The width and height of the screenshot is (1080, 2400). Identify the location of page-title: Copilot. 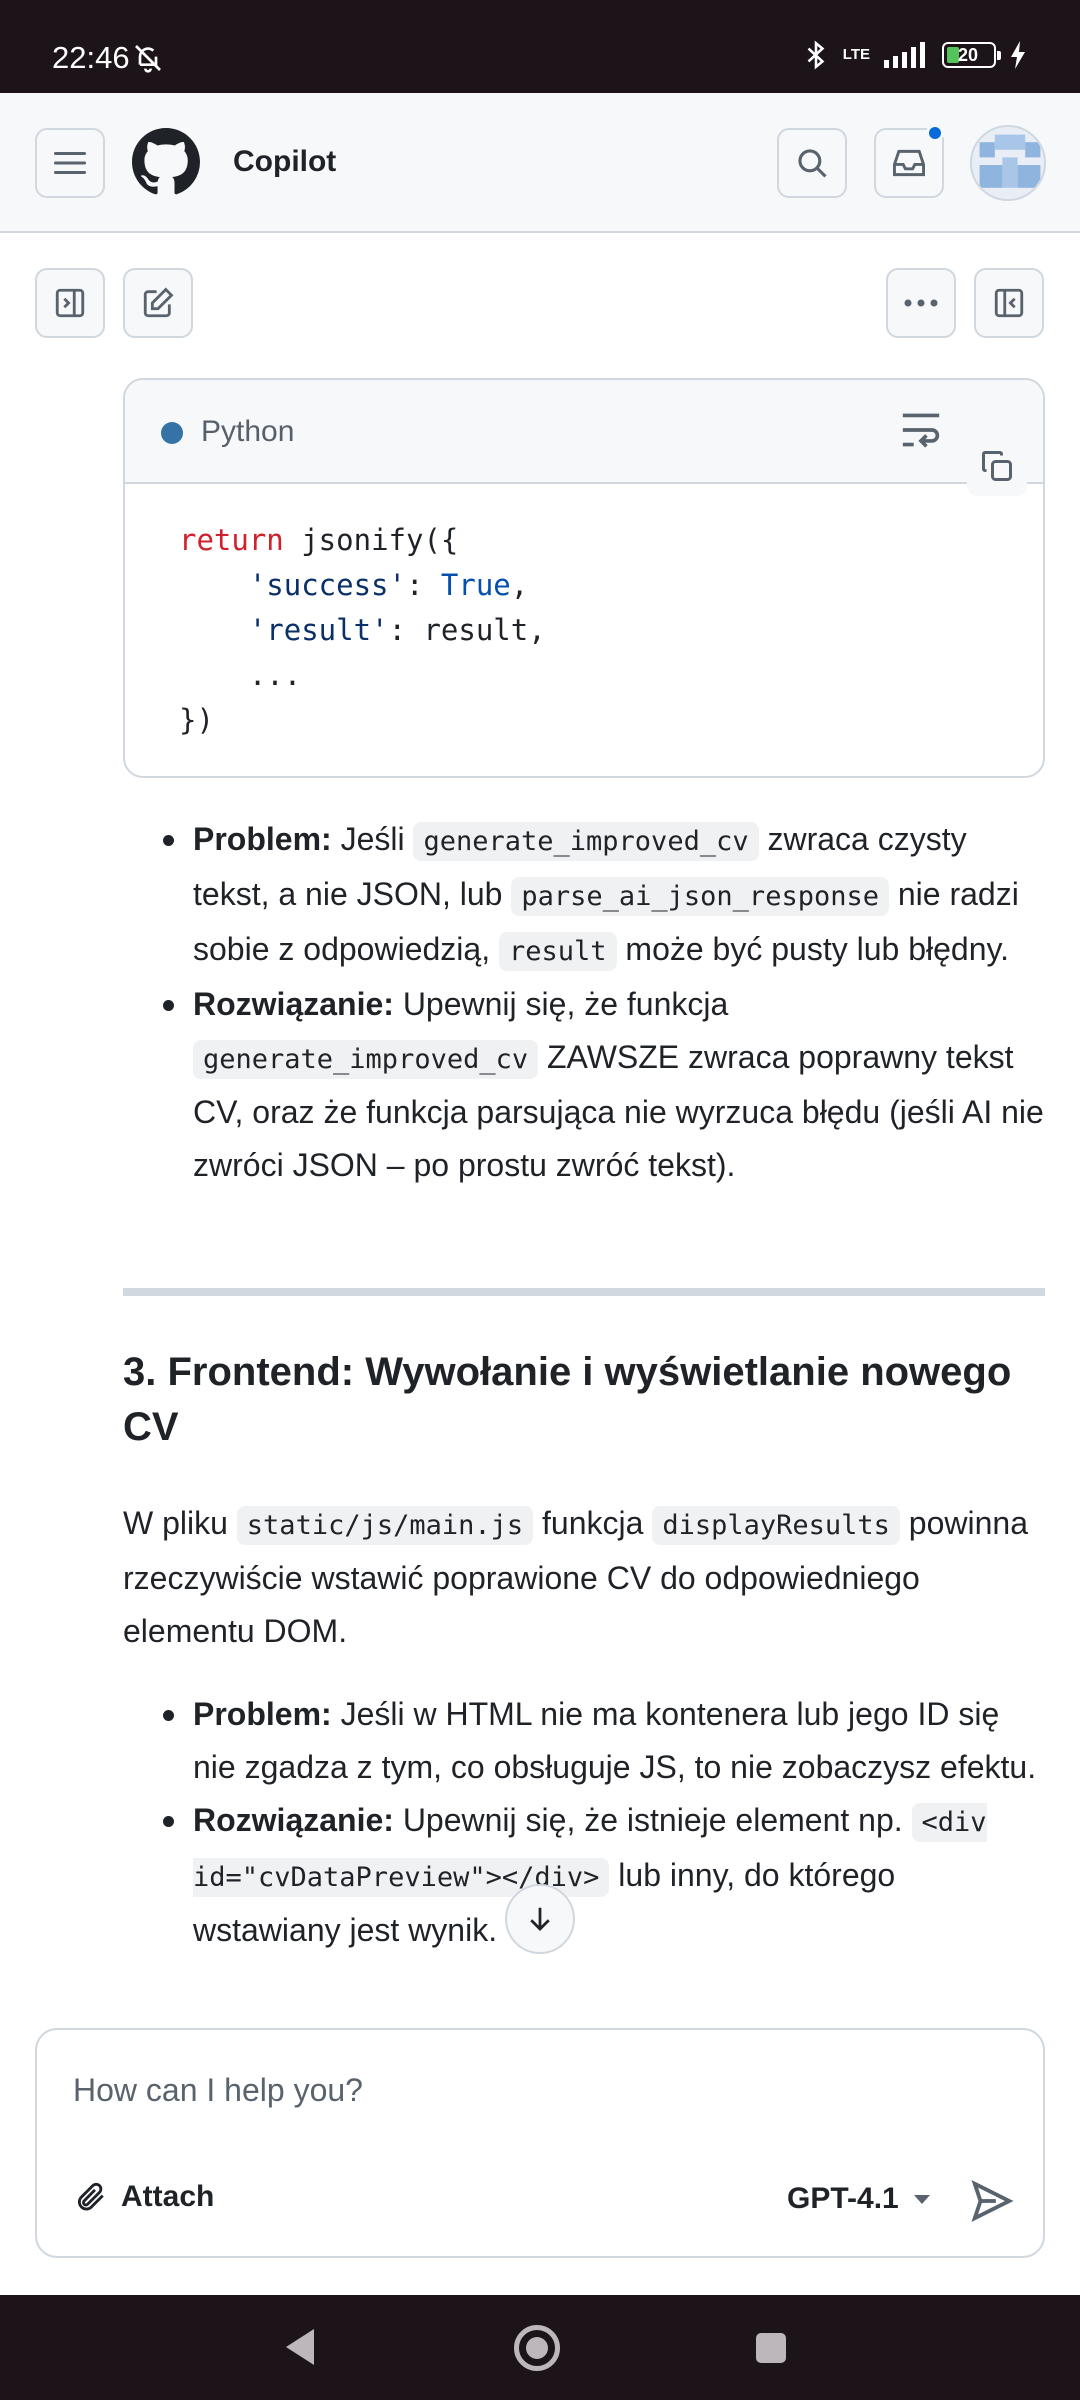
(285, 161).